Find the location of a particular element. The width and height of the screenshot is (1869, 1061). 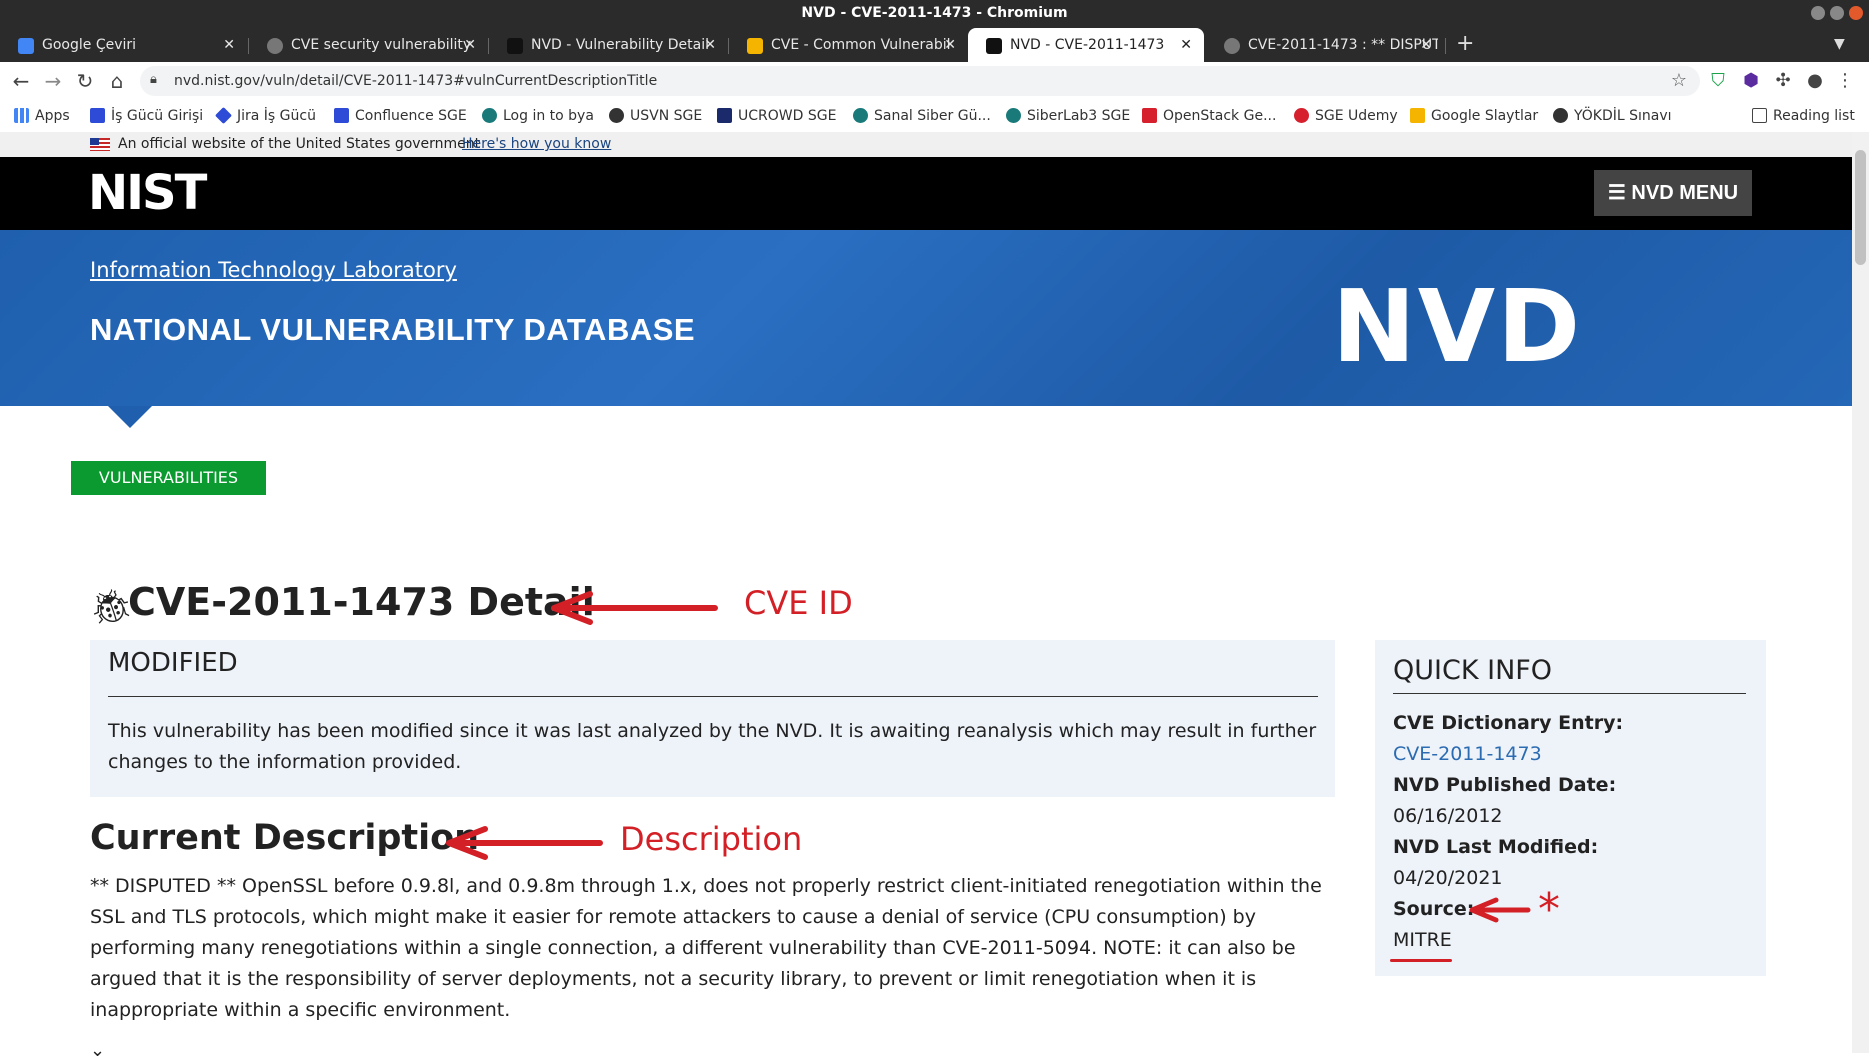

cve-dictionary-entry-label: CVE Dictionary Entry: is located at coordinates (1508, 723).